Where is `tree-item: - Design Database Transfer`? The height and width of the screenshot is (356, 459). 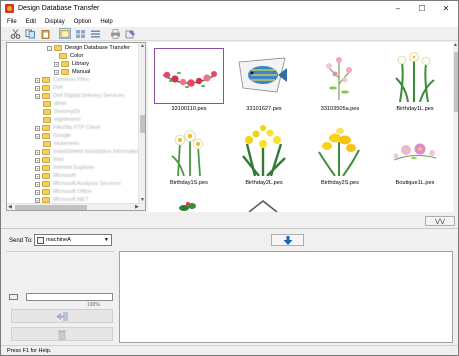 tree-item: - Design Database Transfer is located at coordinates (88, 48).